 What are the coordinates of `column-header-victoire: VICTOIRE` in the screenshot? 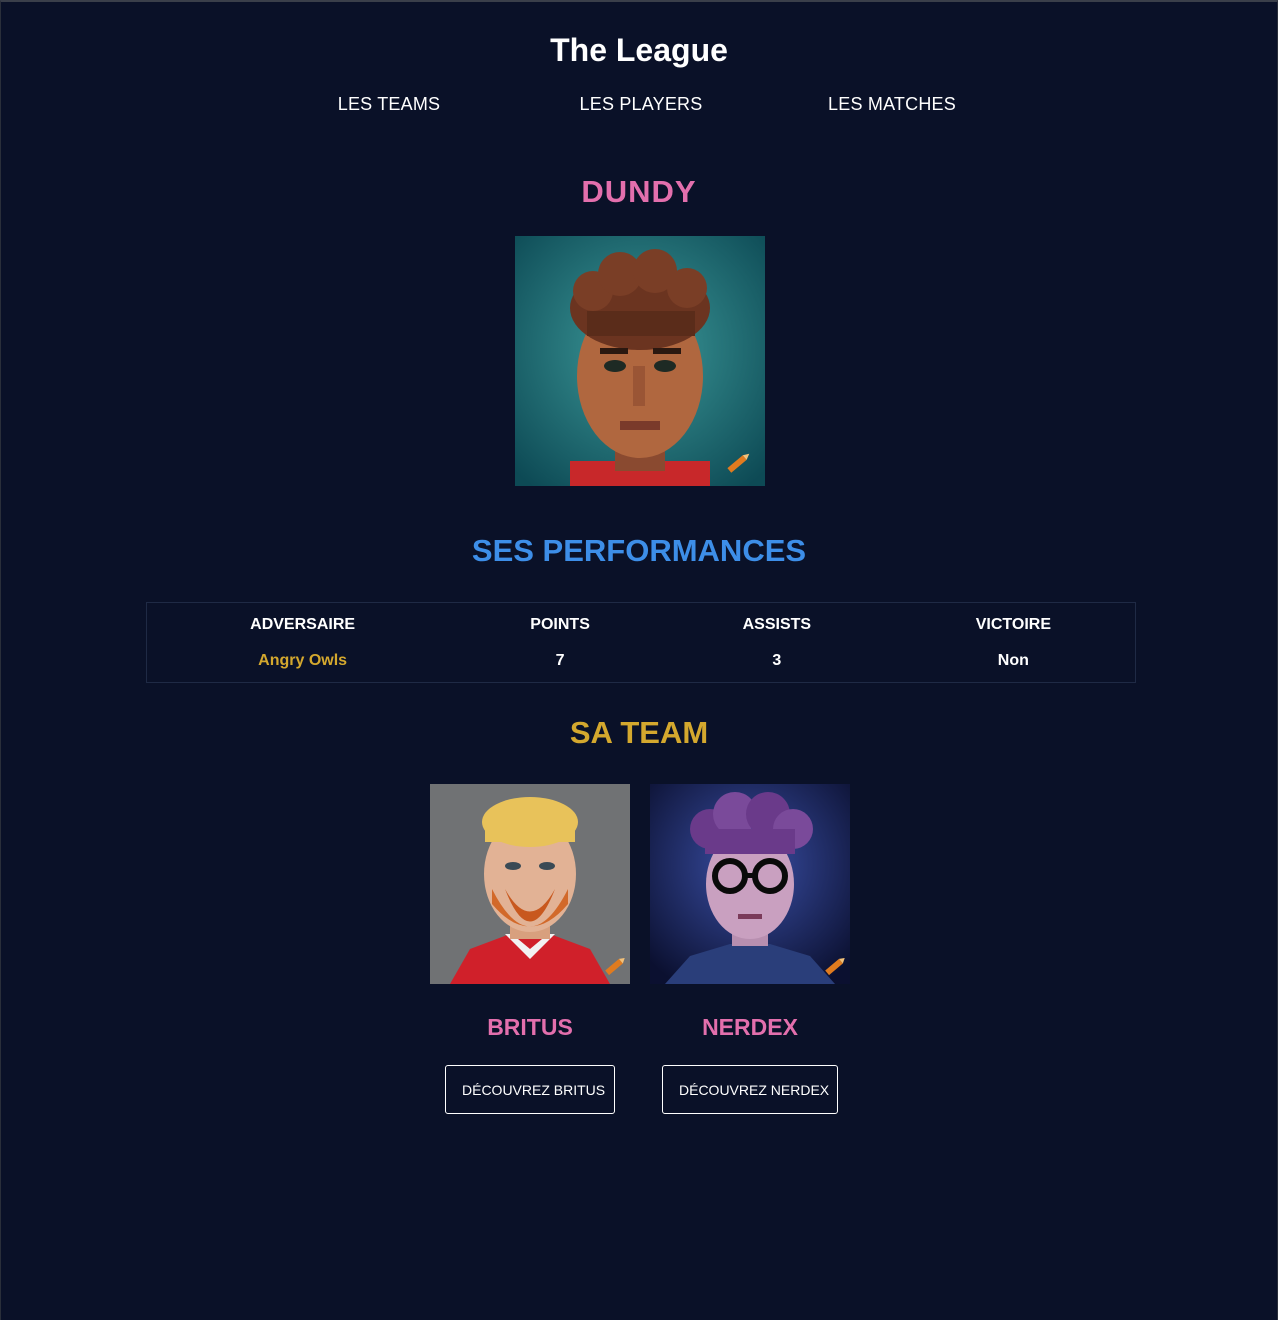 It's located at (1013, 625).